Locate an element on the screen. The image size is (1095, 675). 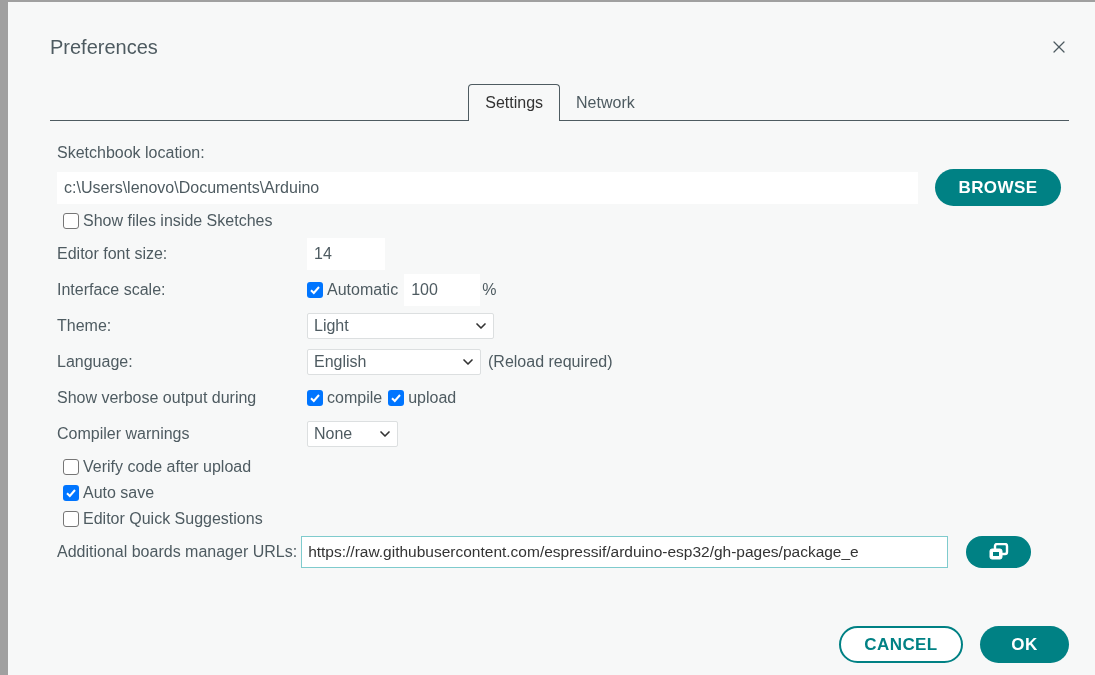
warnings-select: None is located at coordinates (352, 434).